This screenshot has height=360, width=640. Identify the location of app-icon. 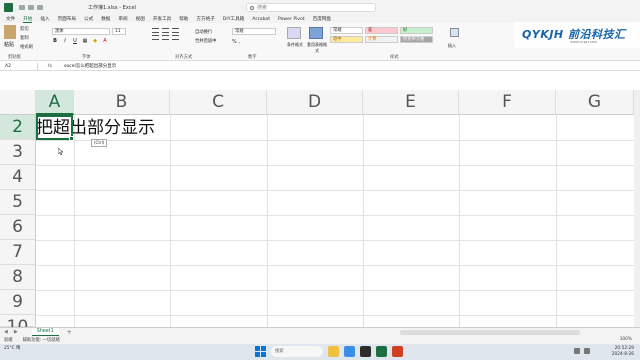
(397, 351).